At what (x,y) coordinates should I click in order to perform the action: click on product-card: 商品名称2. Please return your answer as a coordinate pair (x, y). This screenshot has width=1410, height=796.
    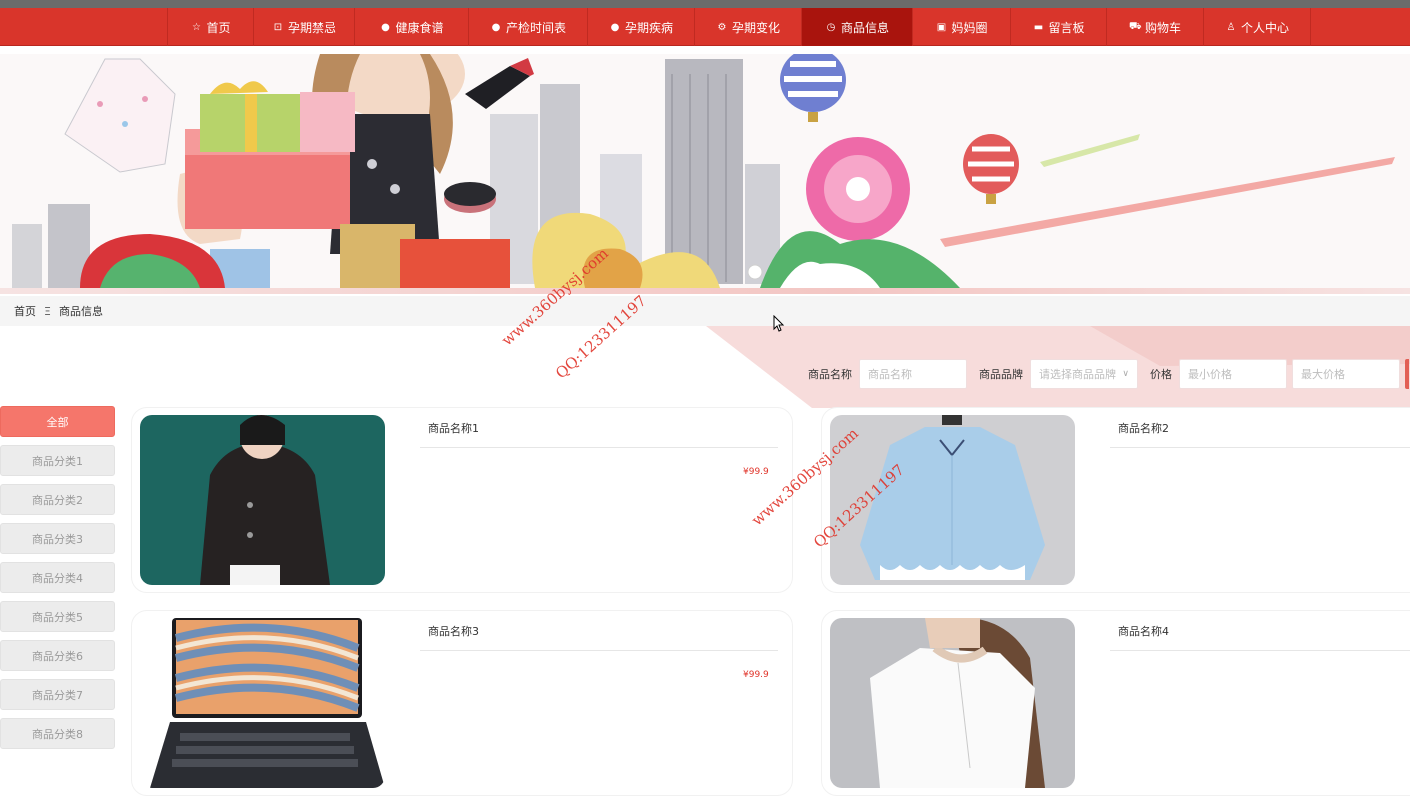
    Looking at the image, I should click on (1115, 500).